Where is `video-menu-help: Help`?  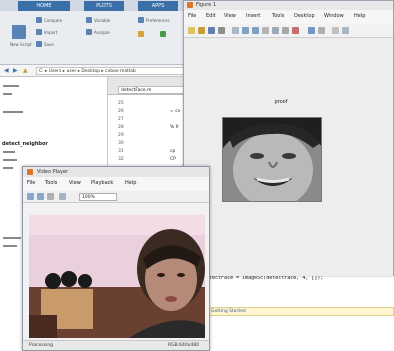
video-menu-help: Help is located at coordinates (130, 183).